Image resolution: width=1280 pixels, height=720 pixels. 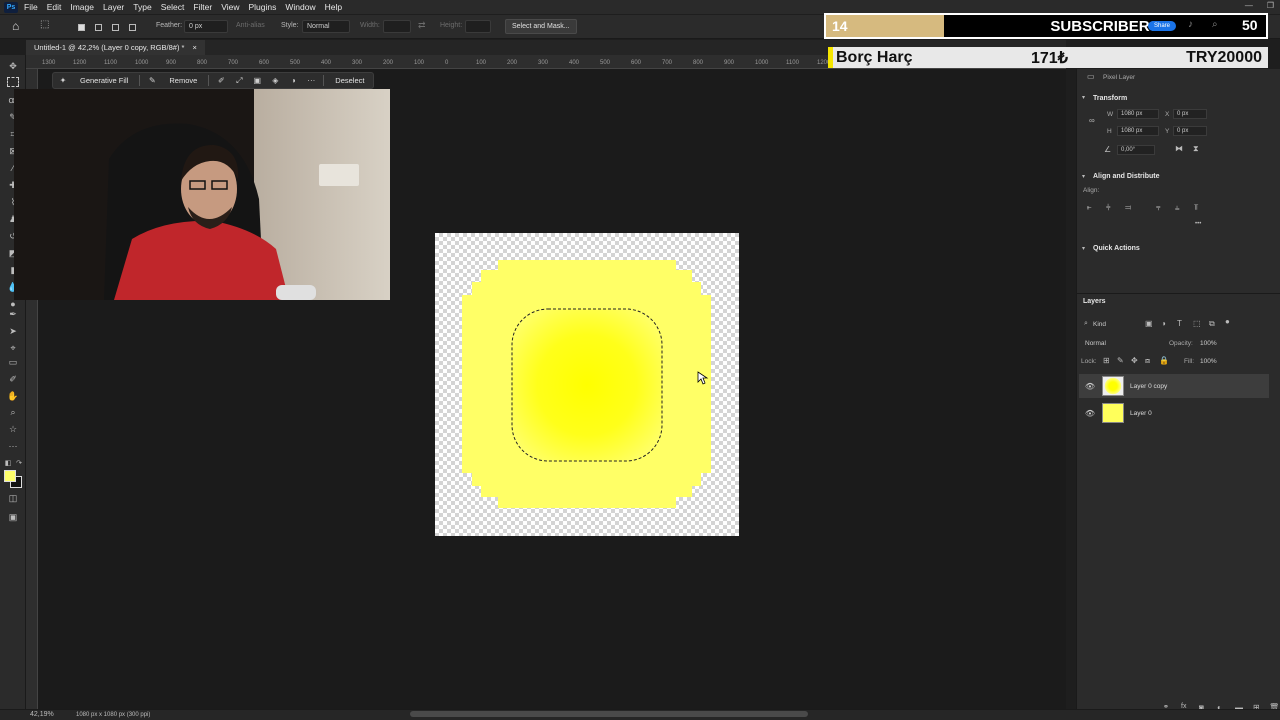 I want to click on height-field: 1080 px, so click(x=1138, y=131).